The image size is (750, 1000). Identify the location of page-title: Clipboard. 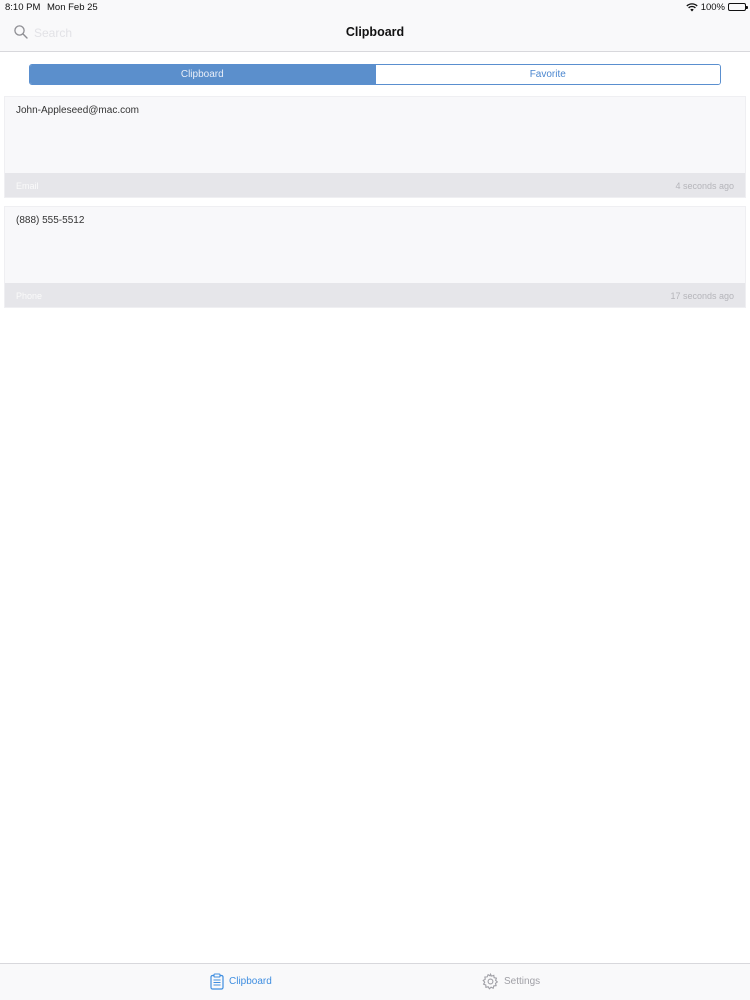
(375, 32).